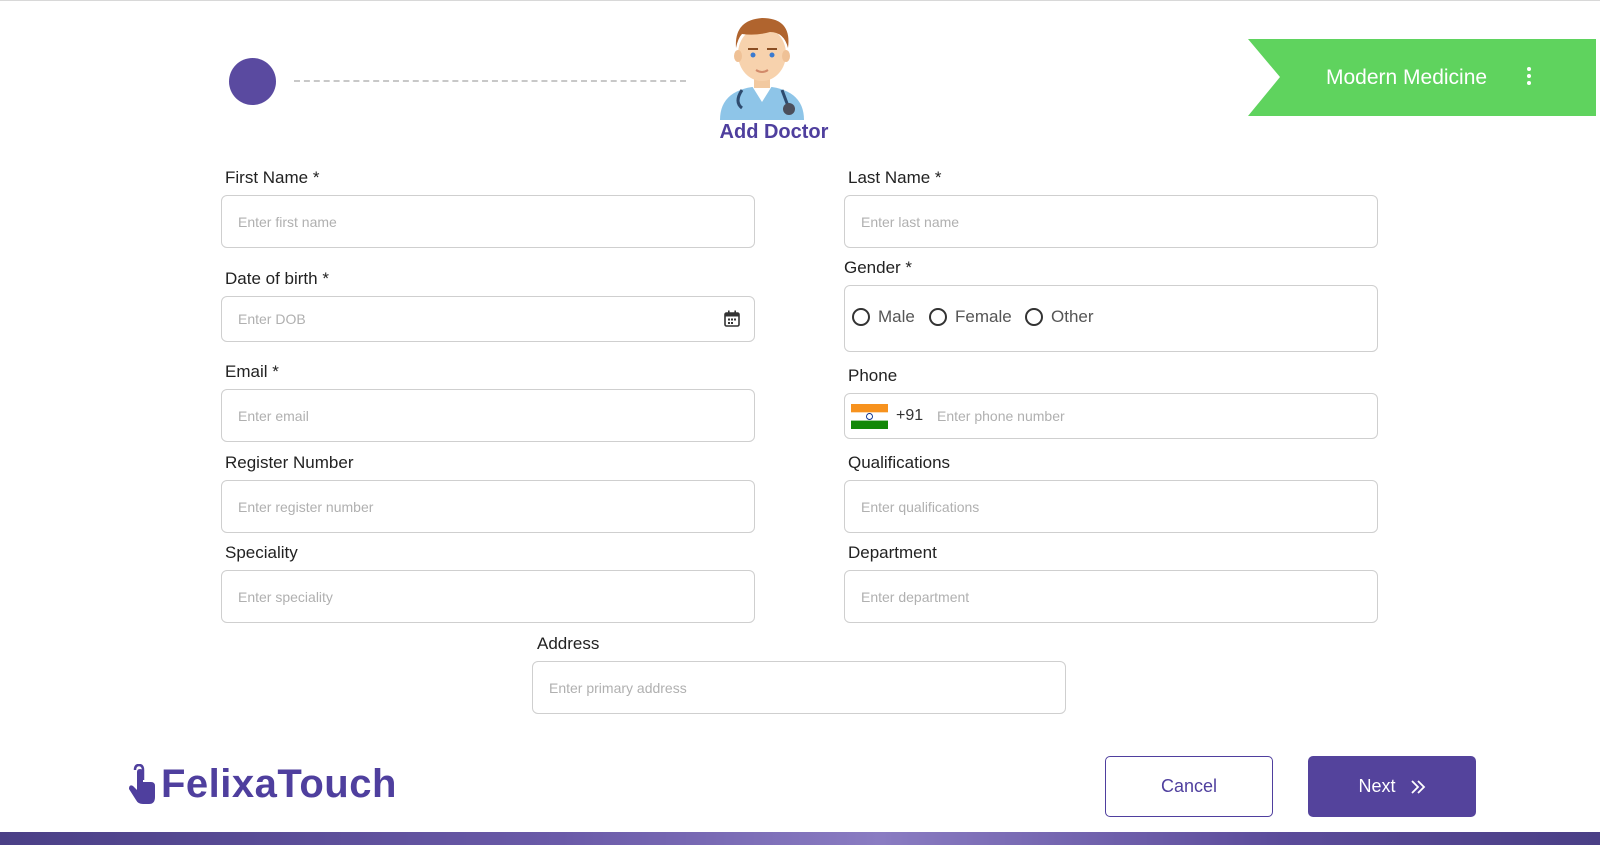  I want to click on address-field, so click(799, 687).